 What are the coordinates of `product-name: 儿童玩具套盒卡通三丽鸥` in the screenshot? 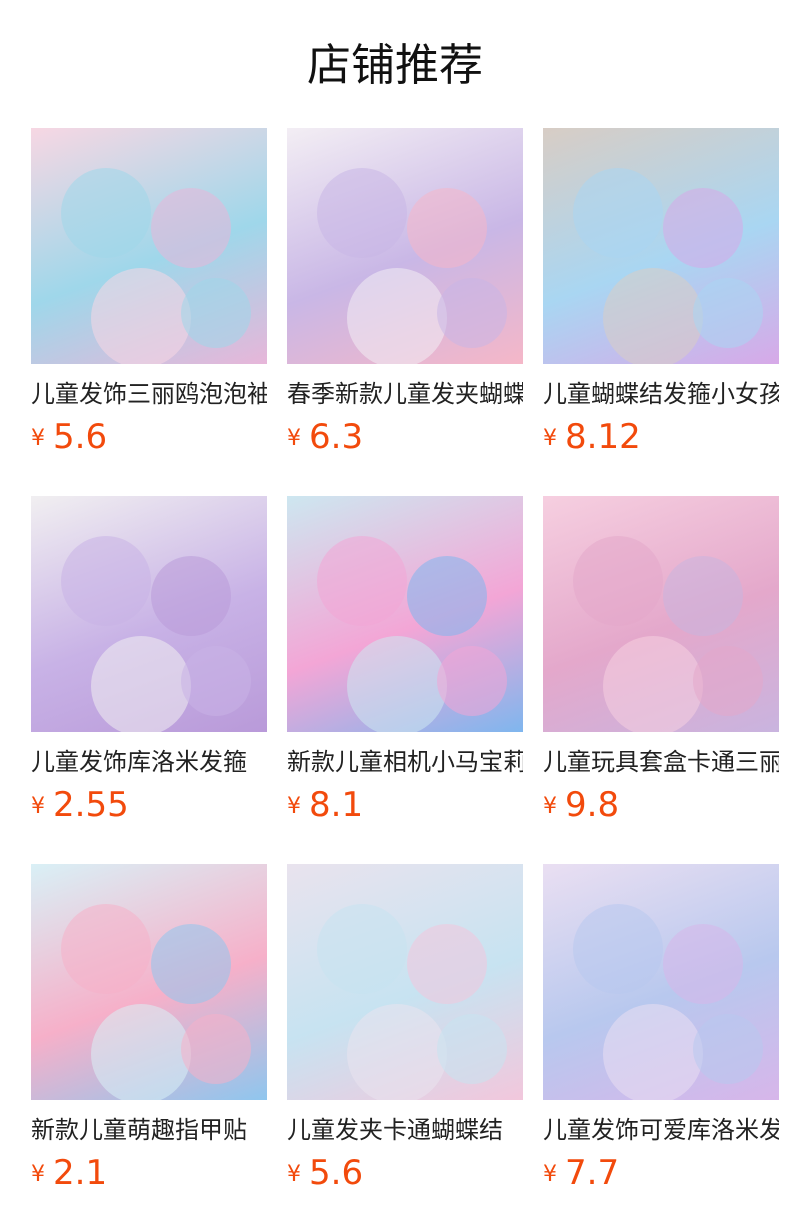 It's located at (661, 762).